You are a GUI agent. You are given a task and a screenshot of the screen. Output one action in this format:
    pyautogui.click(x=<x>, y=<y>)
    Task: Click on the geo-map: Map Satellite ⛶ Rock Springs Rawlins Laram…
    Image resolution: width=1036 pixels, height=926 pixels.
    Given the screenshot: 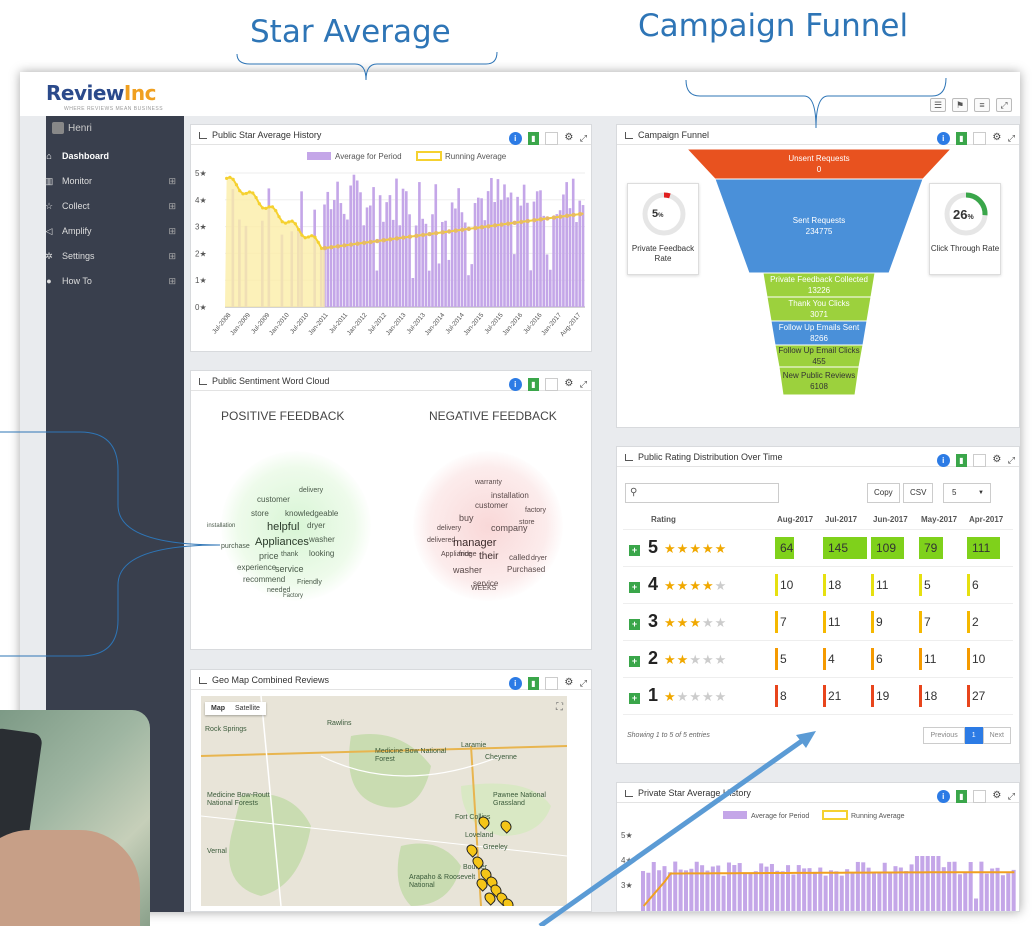 What is the action you would take?
    pyautogui.click(x=384, y=801)
    